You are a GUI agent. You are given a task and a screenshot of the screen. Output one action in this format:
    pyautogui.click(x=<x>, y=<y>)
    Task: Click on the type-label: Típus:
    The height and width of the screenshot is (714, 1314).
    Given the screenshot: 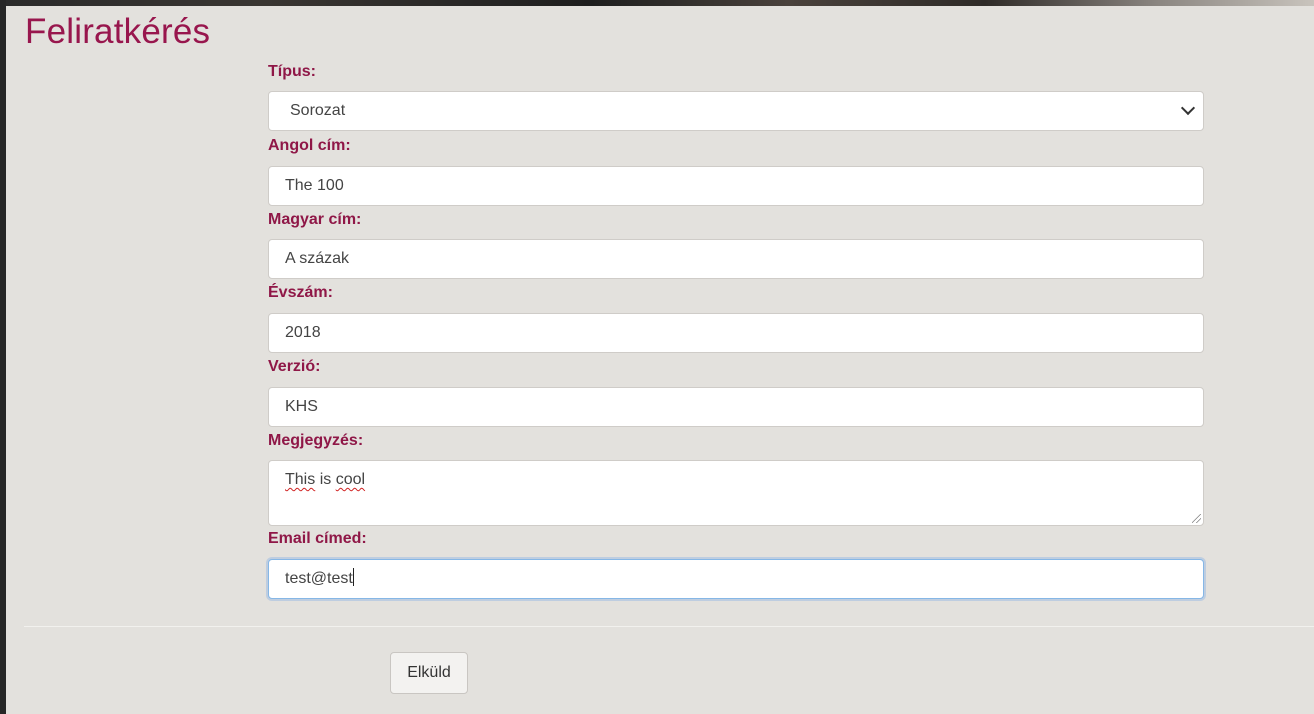 What is the action you would take?
    pyautogui.click(x=292, y=71)
    